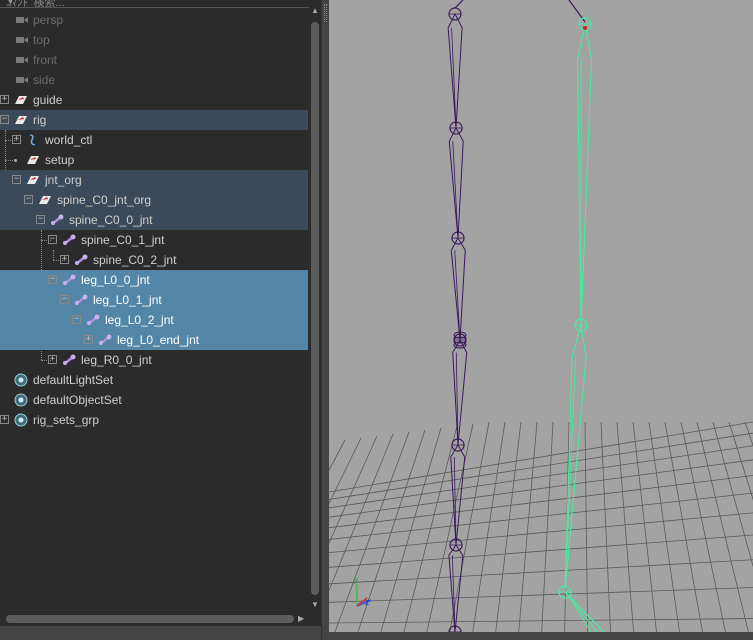 This screenshot has height=640, width=753. What do you see at coordinates (585, 28) in the screenshot?
I see `joint-marker` at bounding box center [585, 28].